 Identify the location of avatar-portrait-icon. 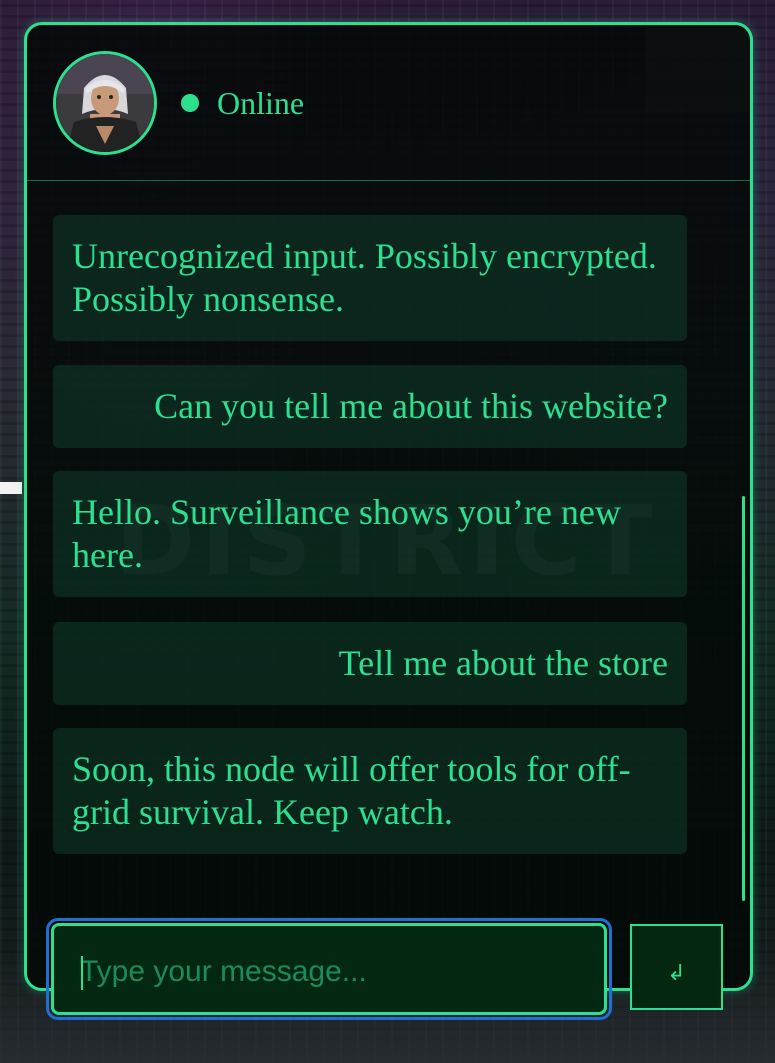
(105, 103).